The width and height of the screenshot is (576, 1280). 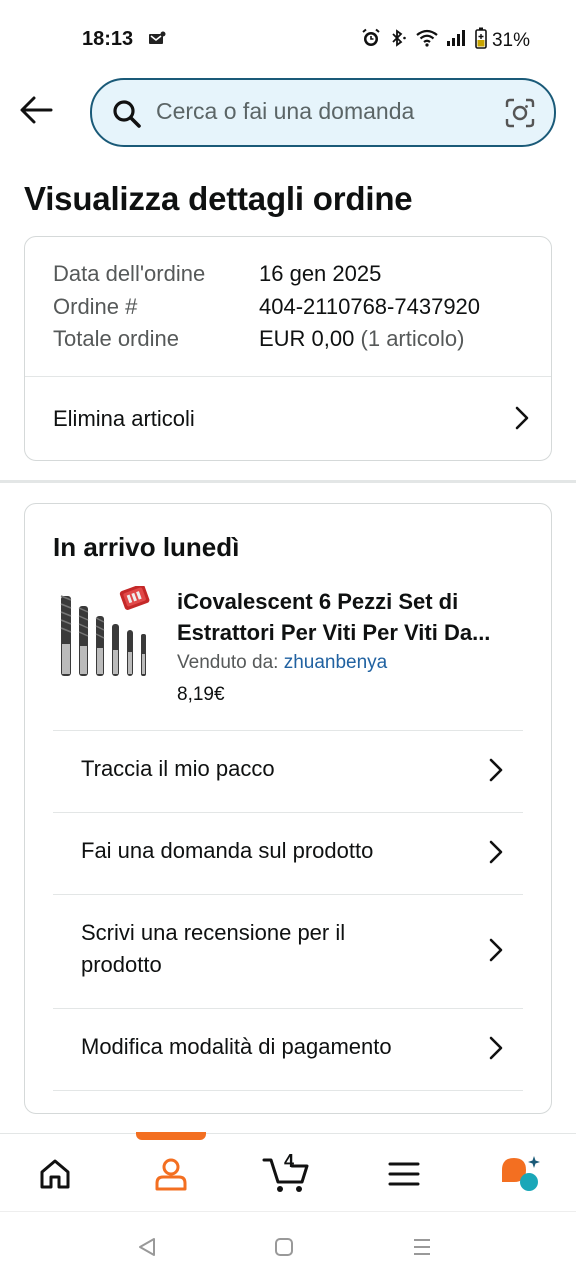 What do you see at coordinates (510, 40) in the screenshot?
I see `battery-percent: 31%` at bounding box center [510, 40].